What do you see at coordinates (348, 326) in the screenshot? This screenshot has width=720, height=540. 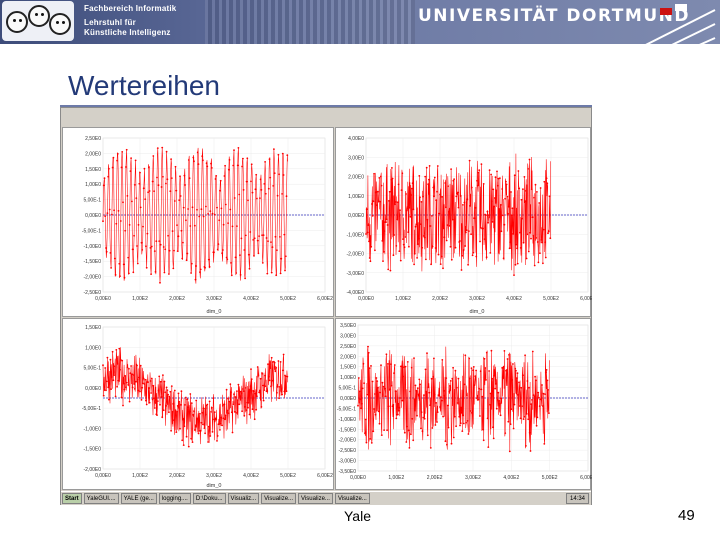 I see `y-tick-label: 3,50E0` at bounding box center [348, 326].